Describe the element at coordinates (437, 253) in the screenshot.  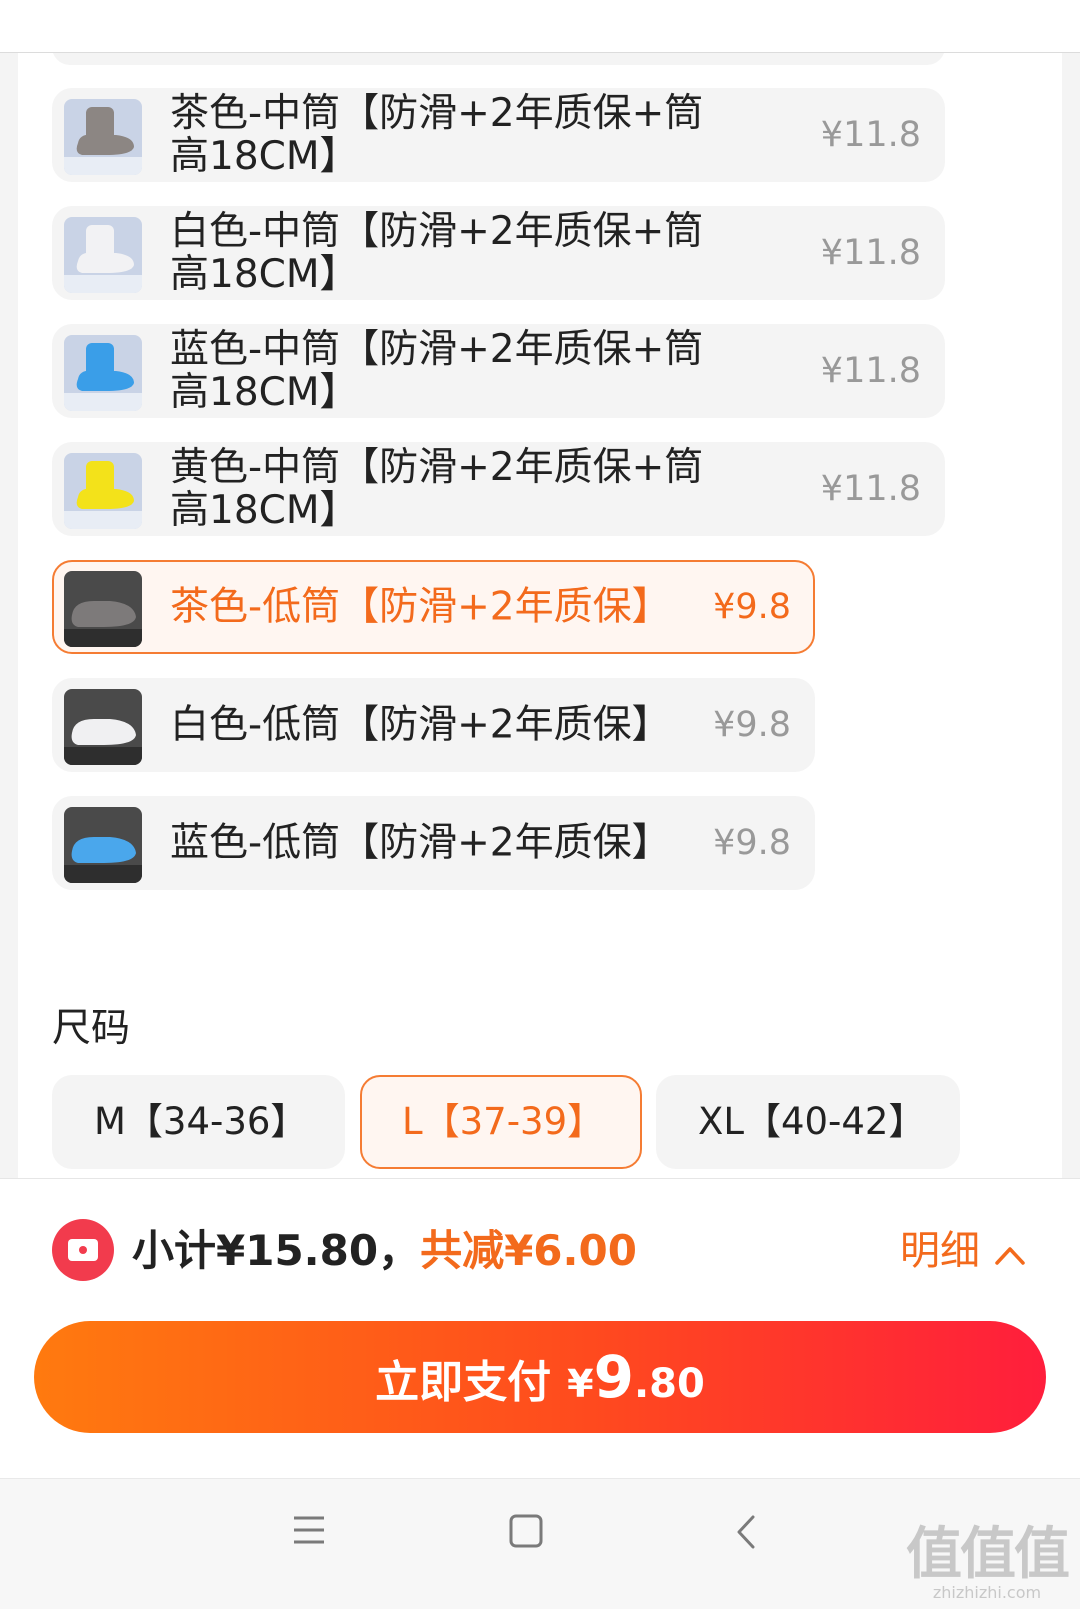
I see `sku-label: 白色-中筒【防滑+2年质保+筒高18CM】` at that location.